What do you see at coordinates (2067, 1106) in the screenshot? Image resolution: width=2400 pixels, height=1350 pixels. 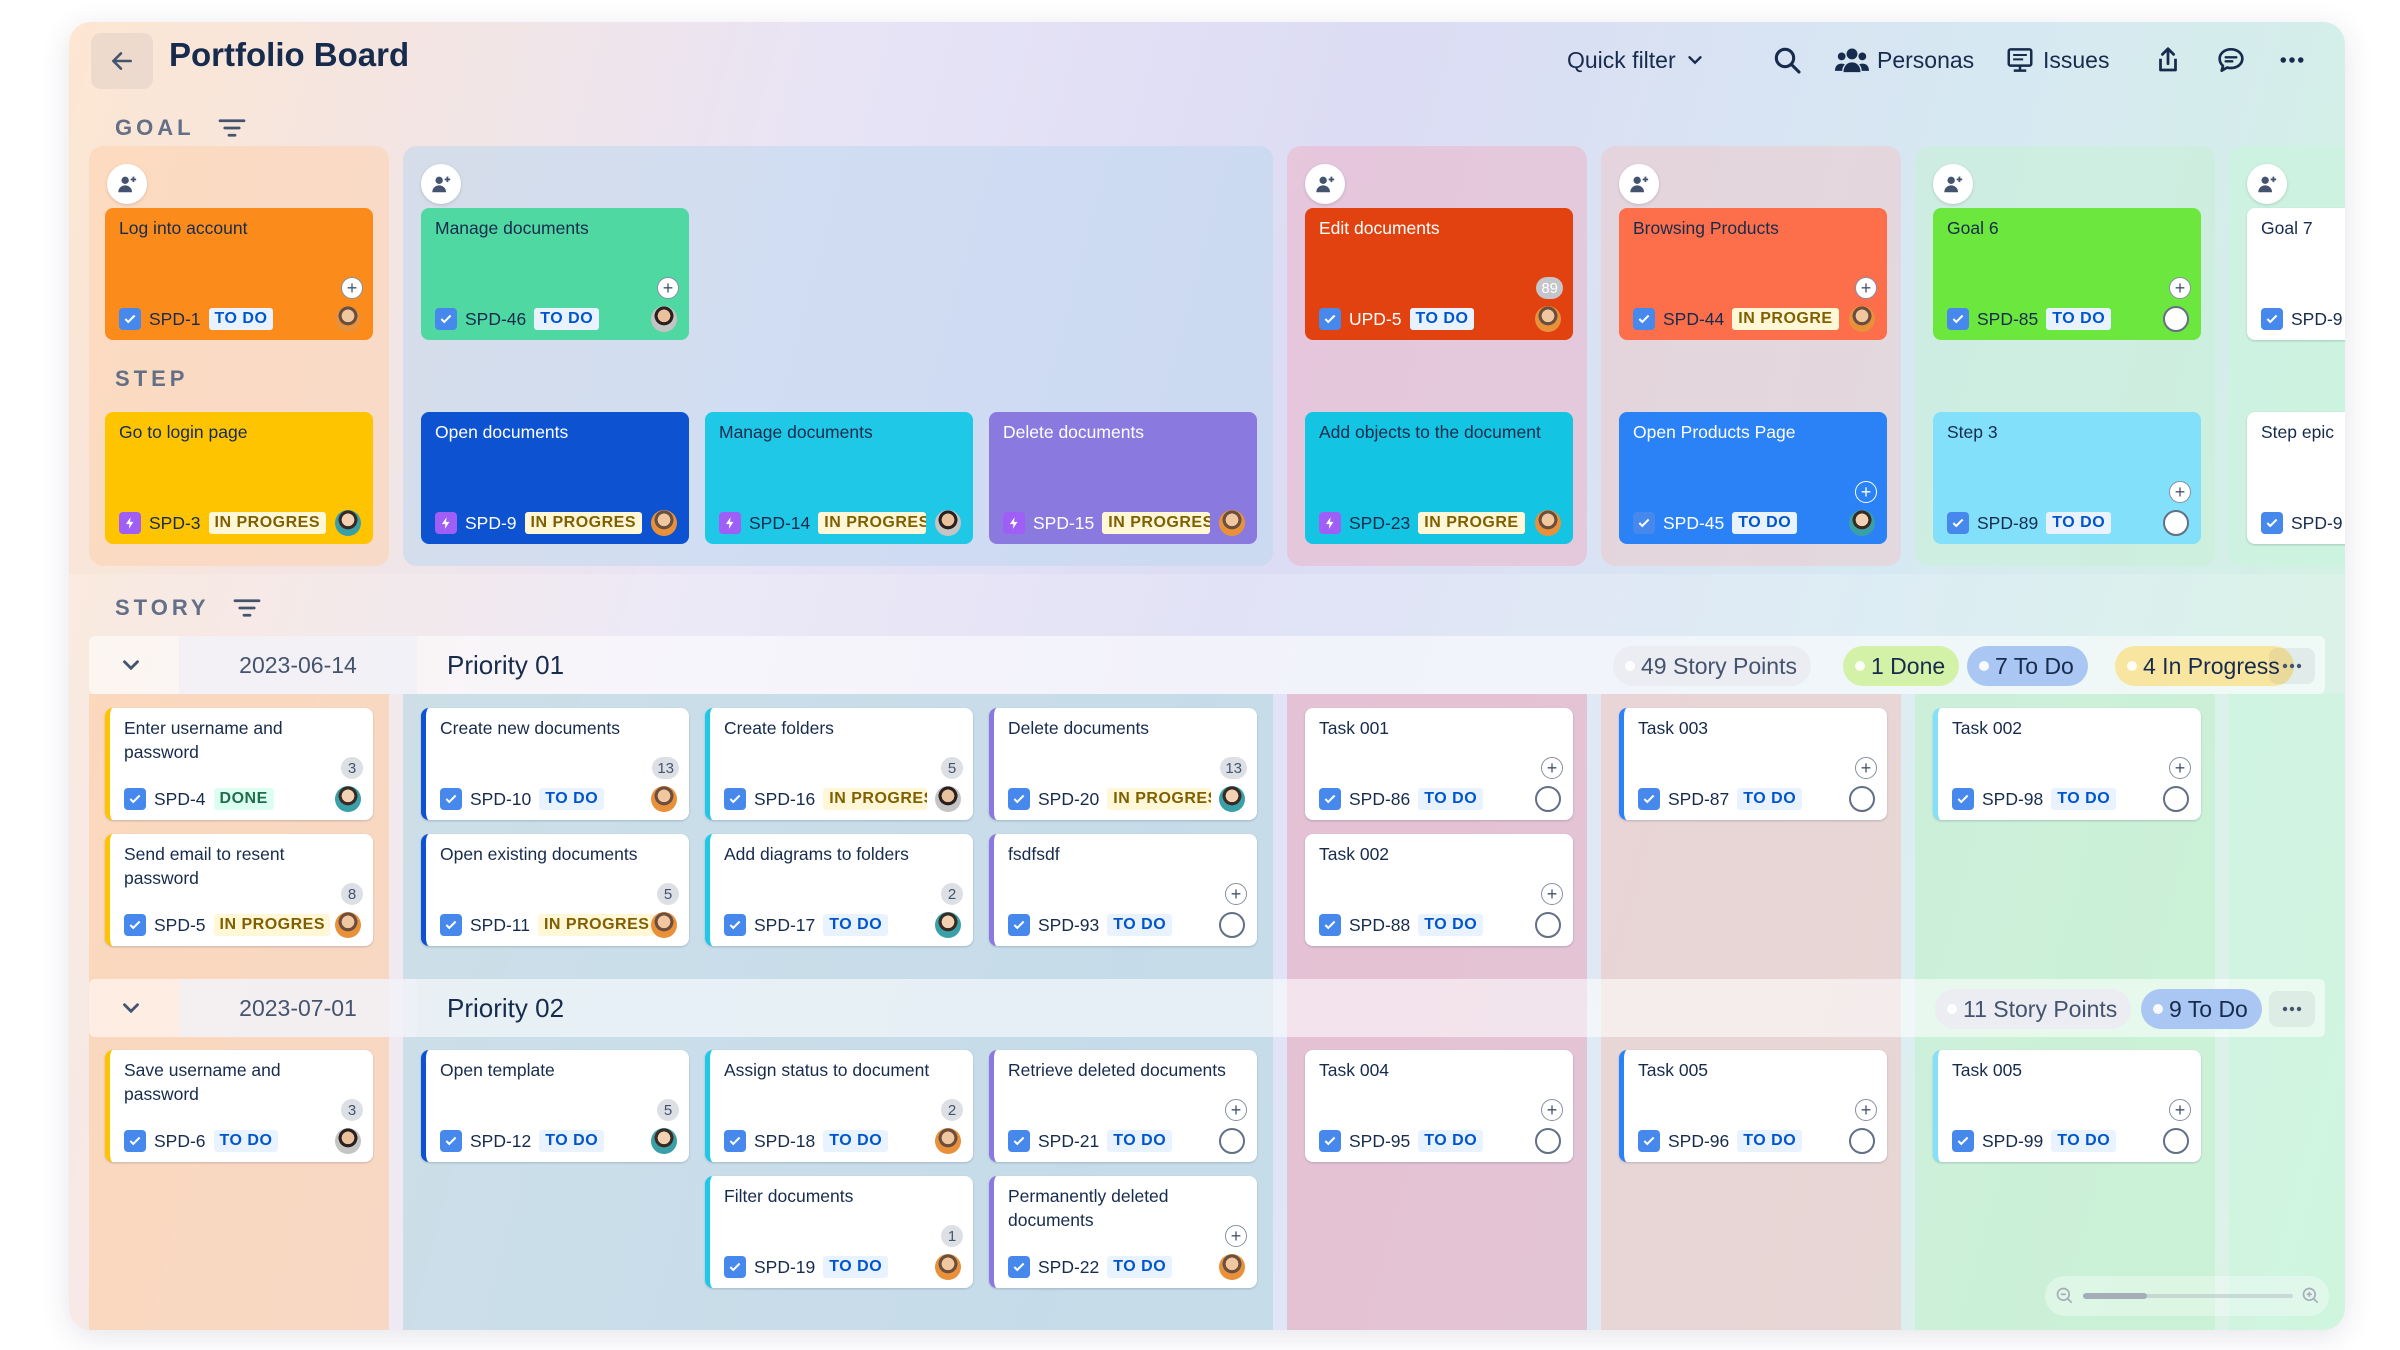 I see `story-card: Task 005 + SPD-99 TO DO` at bounding box center [2067, 1106].